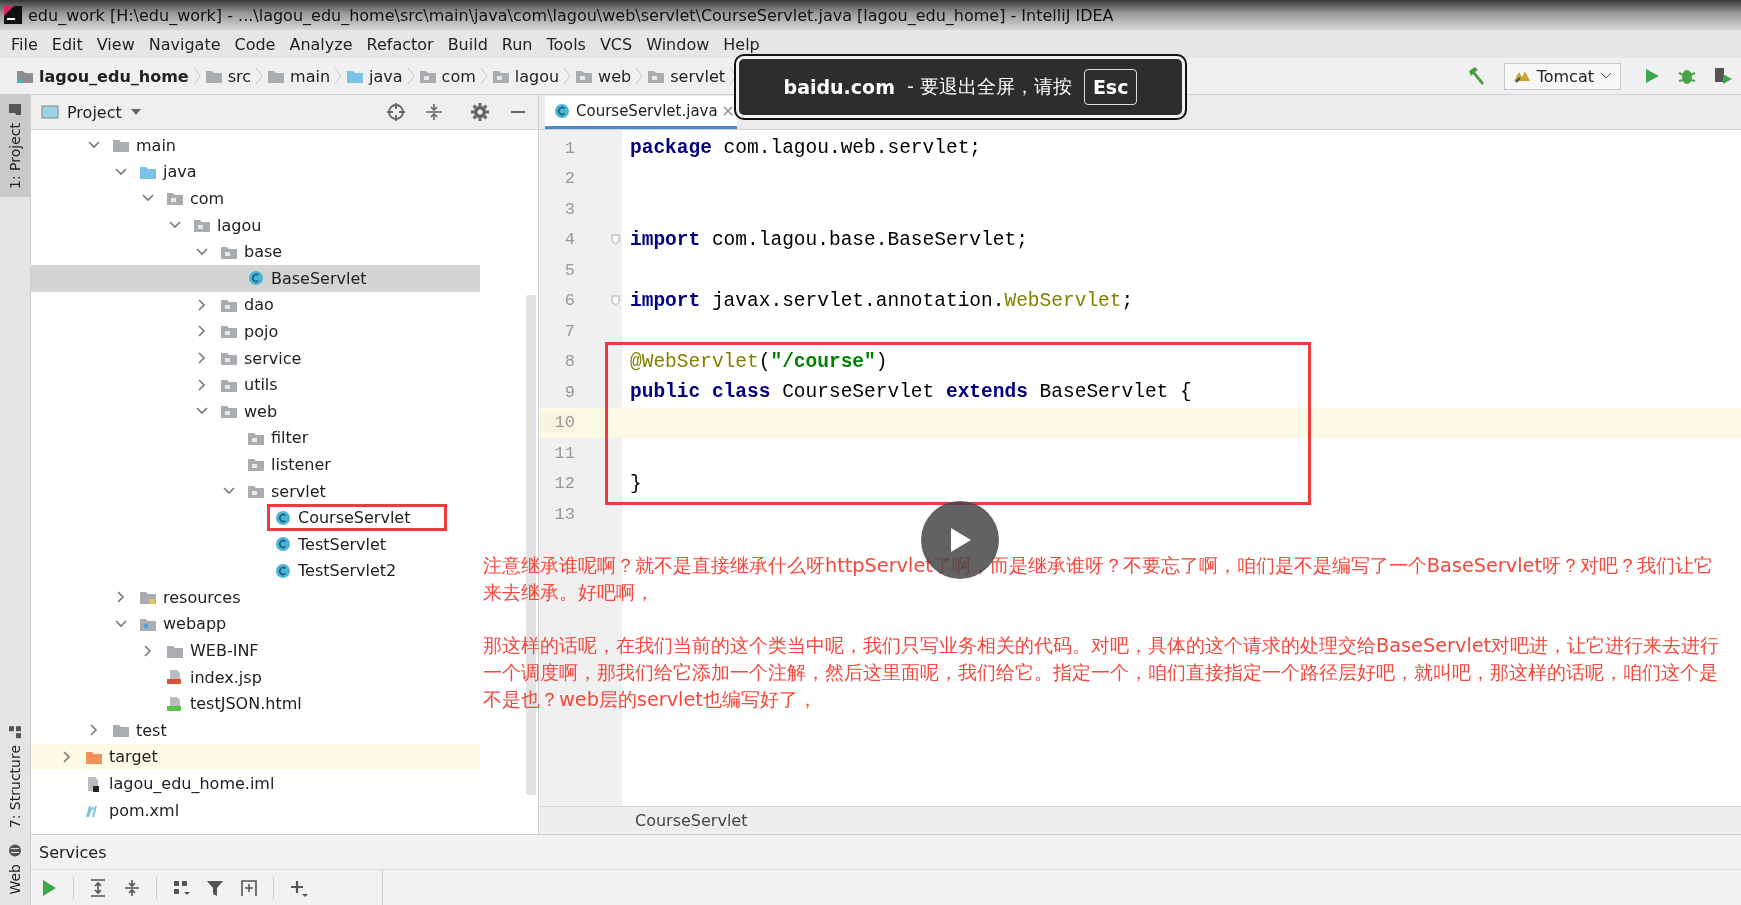 Image resolution: width=1741 pixels, height=905 pixels. What do you see at coordinates (641, 112) in the screenshot?
I see `editor-tab: CourseServlet.java` at bounding box center [641, 112].